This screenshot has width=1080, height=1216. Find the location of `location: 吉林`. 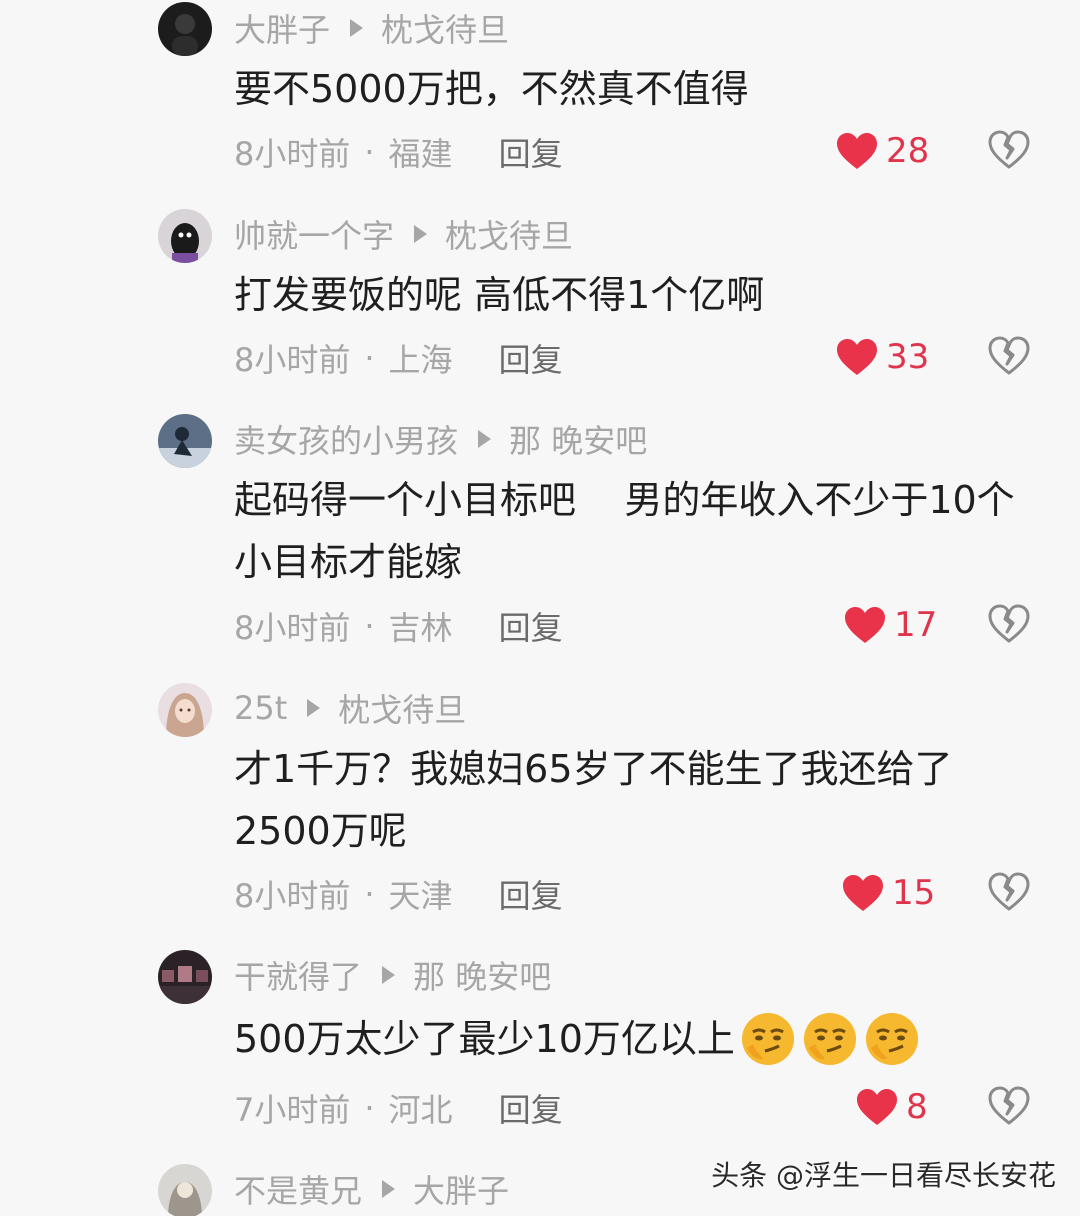

location: 吉林 is located at coordinates (420, 628).